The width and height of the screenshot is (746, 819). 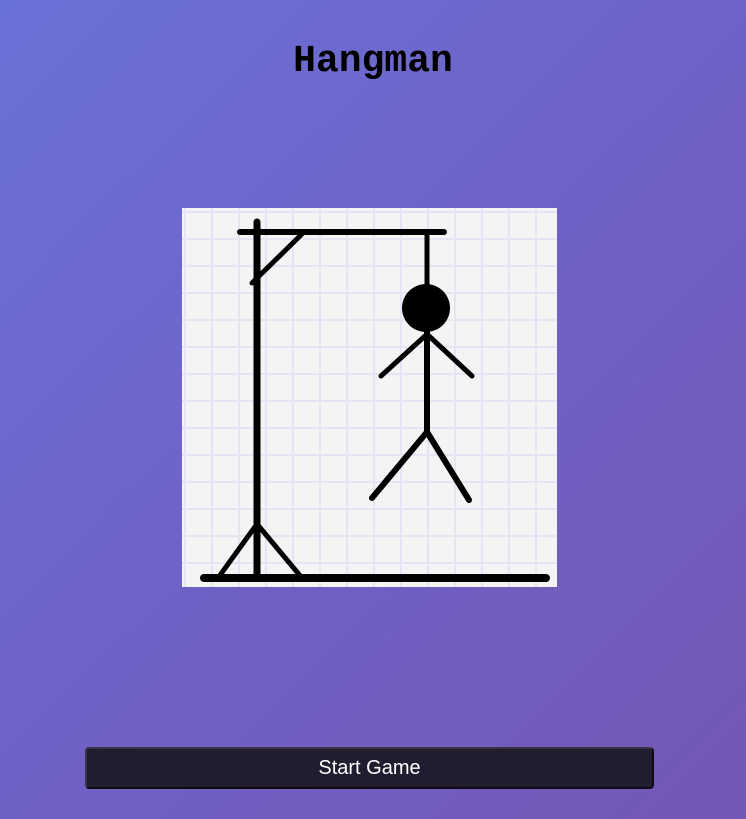 What do you see at coordinates (373, 61) in the screenshot?
I see `game-title: Hangman` at bounding box center [373, 61].